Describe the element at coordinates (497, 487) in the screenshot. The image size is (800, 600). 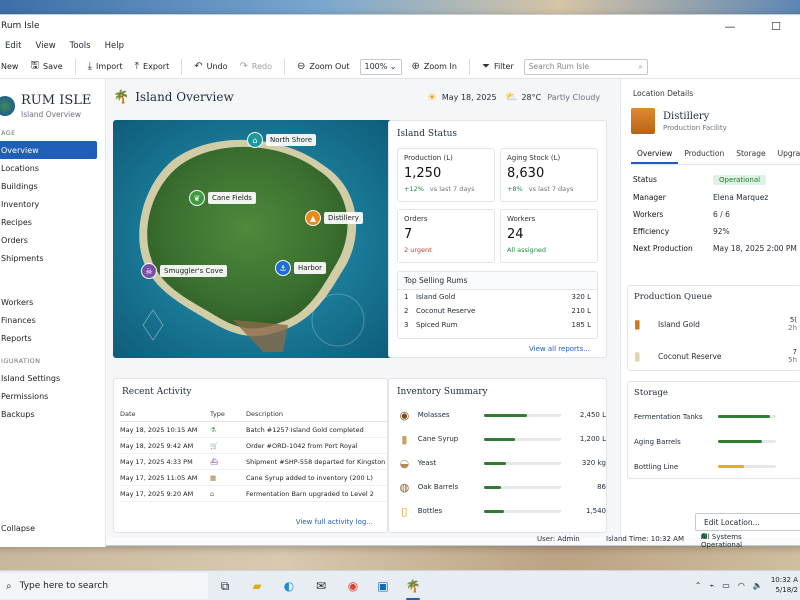
I see `list-item: ◍ Oak Barrels 86` at that location.